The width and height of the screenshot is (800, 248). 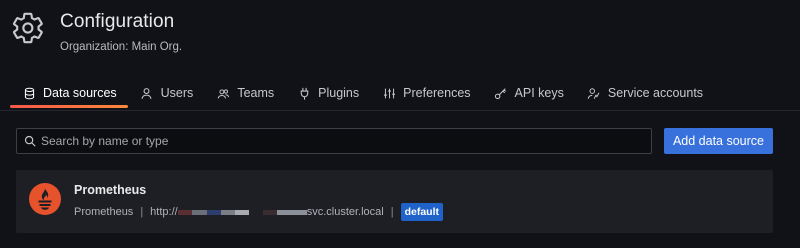 I want to click on sliders-icon, so click(x=389, y=93).